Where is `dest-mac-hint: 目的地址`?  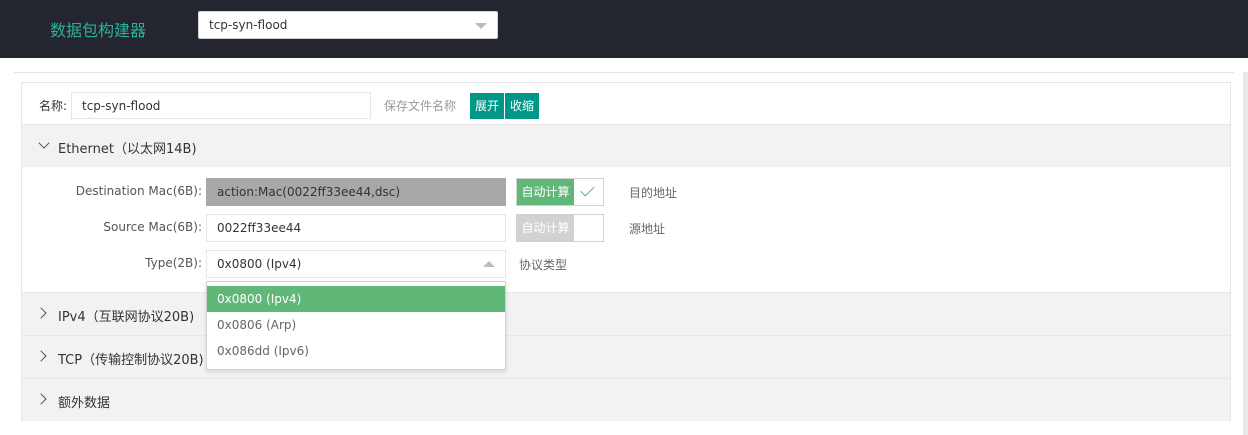
dest-mac-hint: 目的地址 is located at coordinates (653, 193).